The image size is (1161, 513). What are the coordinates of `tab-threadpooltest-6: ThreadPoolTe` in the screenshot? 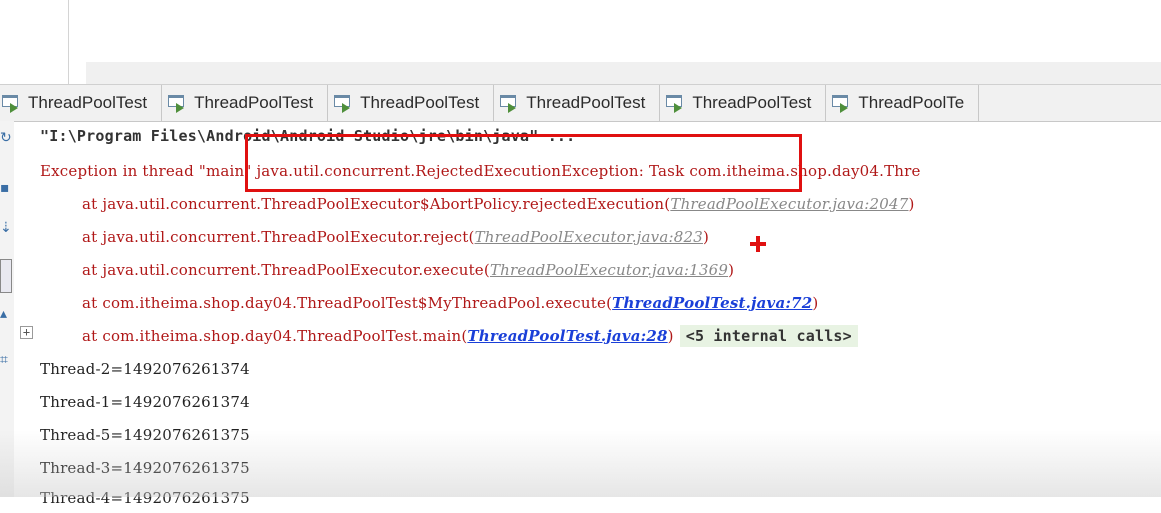 It's located at (903, 103).